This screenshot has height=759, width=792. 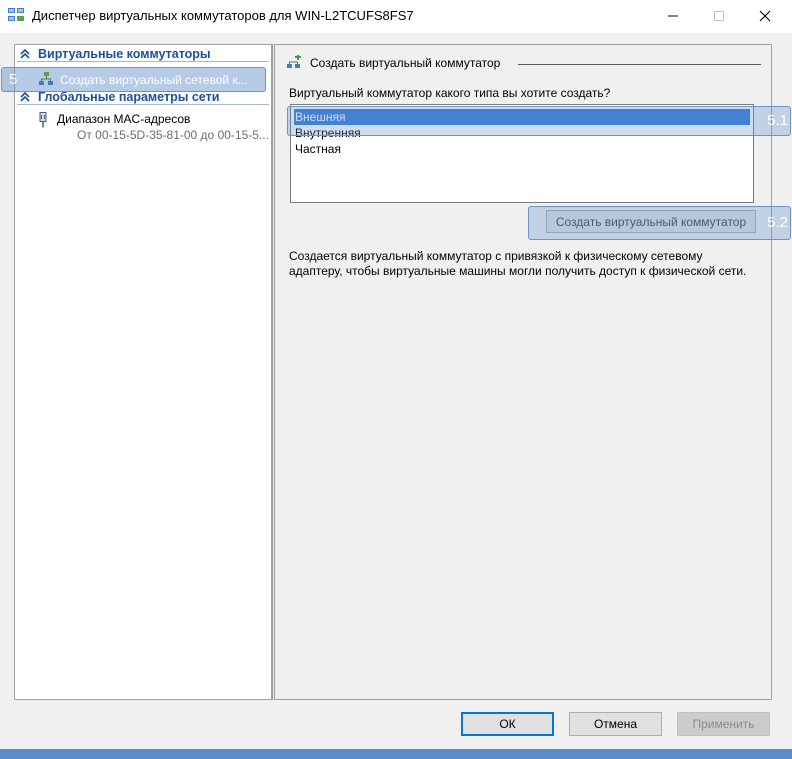 I want to click on group-divider, so click(x=639, y=64).